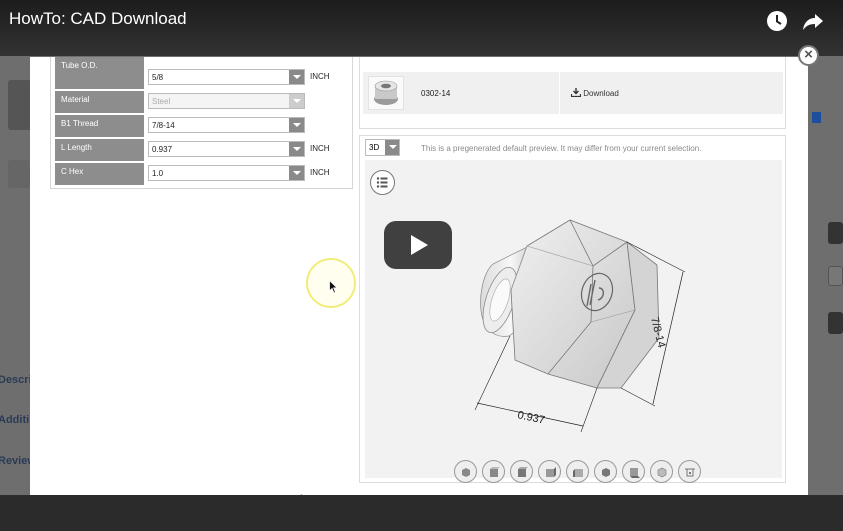 The image size is (843, 531). I want to click on param-label: C Hex, so click(99, 174).